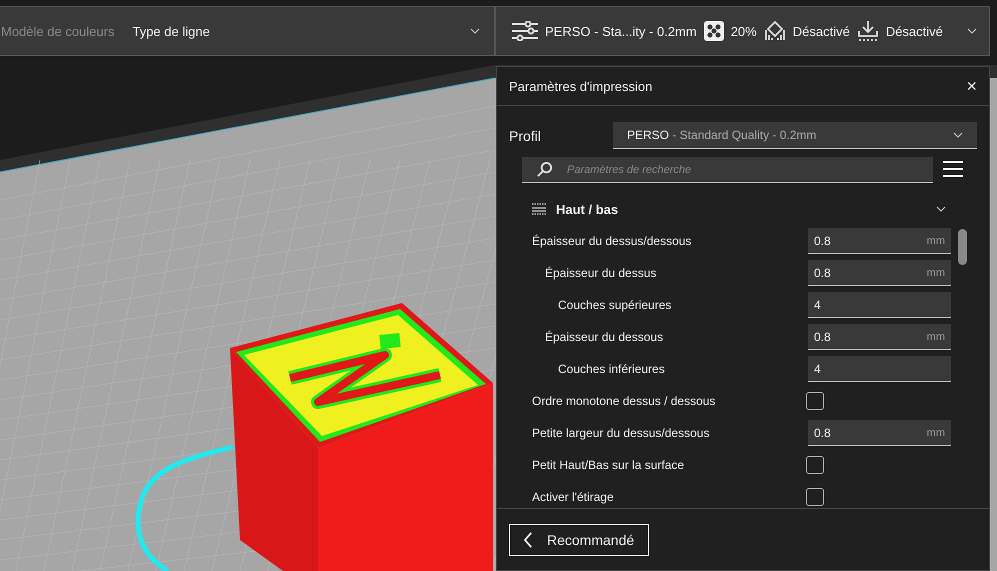 This screenshot has width=997, height=571. Describe the element at coordinates (525, 31) in the screenshot. I see `sliders-icon` at that location.